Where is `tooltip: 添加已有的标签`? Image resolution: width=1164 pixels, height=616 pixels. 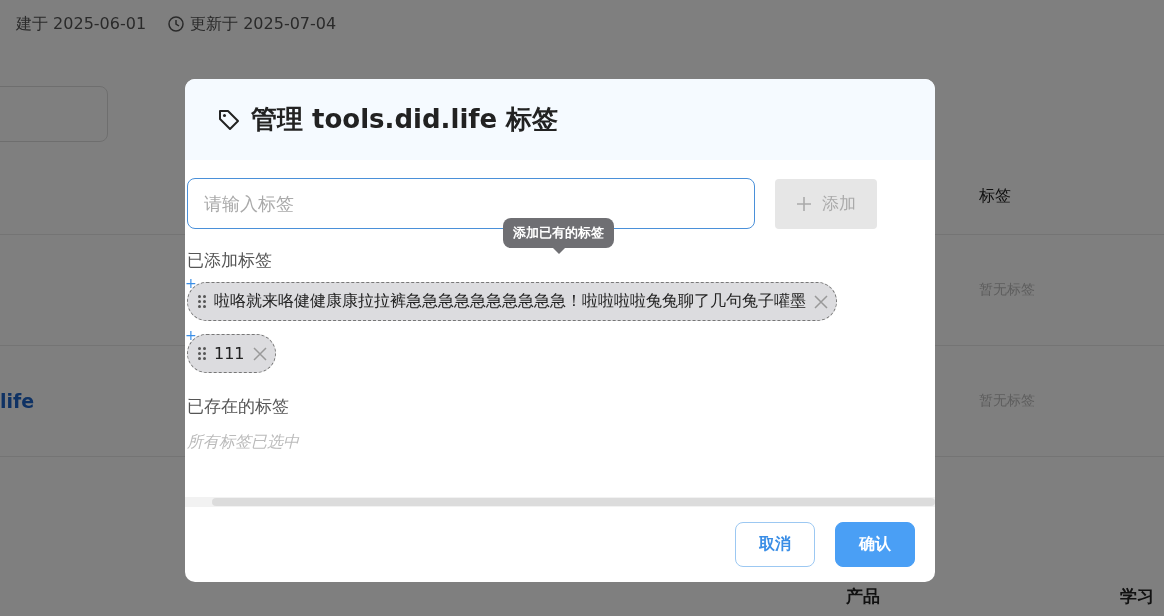 tooltip: 添加已有的标签 is located at coordinates (558, 236).